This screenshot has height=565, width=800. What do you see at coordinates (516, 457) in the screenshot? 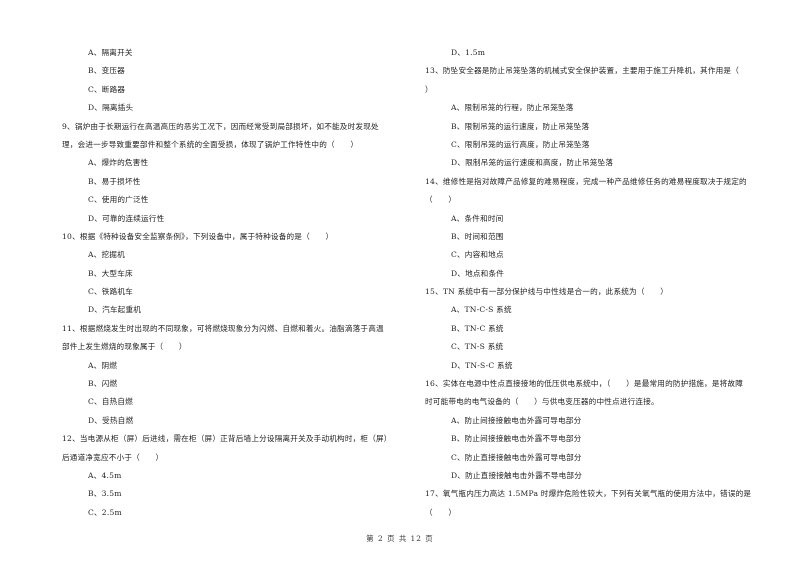
I see `answer-option: C、防止直接接触电击外露可导电部分` at bounding box center [516, 457].